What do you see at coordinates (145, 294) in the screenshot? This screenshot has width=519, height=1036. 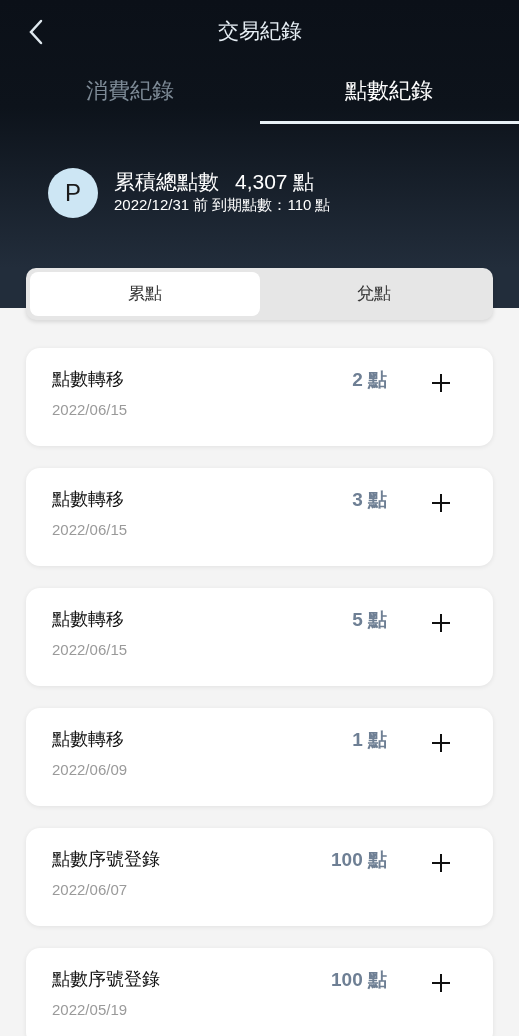 I see `segment-tab: 累點` at bounding box center [145, 294].